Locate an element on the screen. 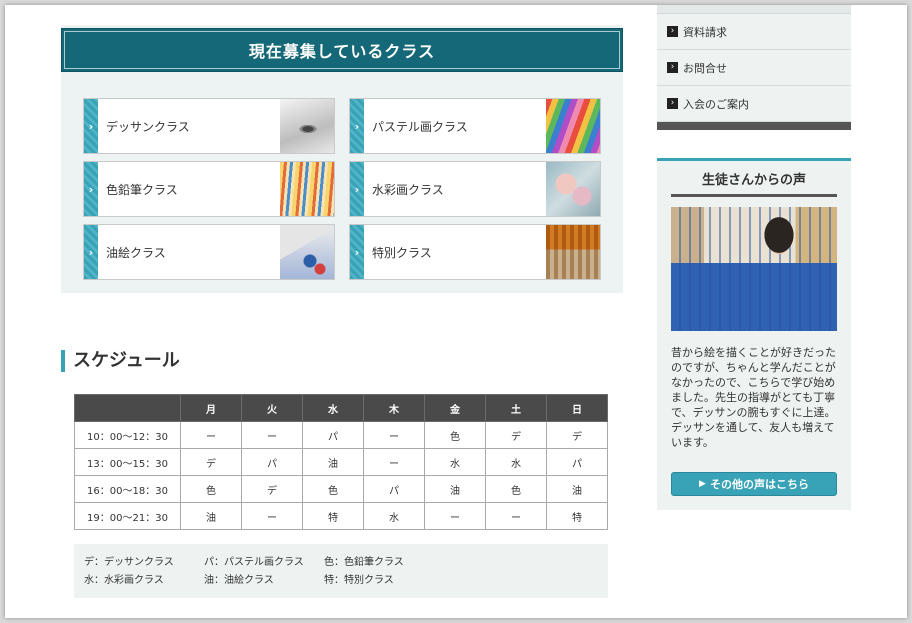  class-card-watercolor: › 水彩画クラス is located at coordinates (475, 189).